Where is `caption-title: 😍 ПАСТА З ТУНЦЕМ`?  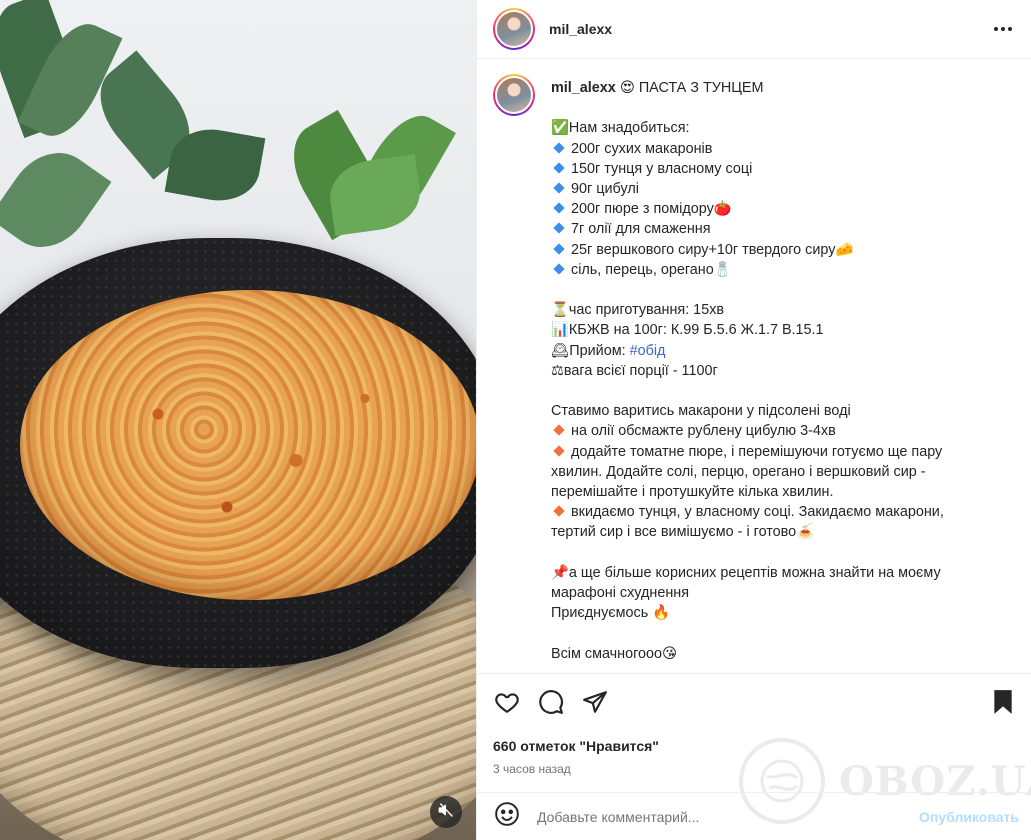 caption-title: 😍 ПАСТА З ТУНЦЕМ is located at coordinates (691, 88).